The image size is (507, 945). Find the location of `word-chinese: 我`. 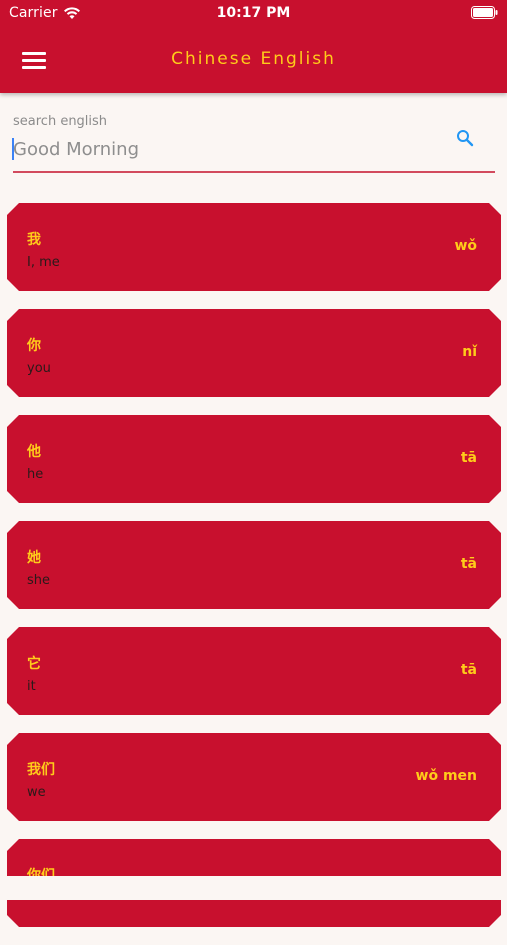

word-chinese: 我 is located at coordinates (34, 240).